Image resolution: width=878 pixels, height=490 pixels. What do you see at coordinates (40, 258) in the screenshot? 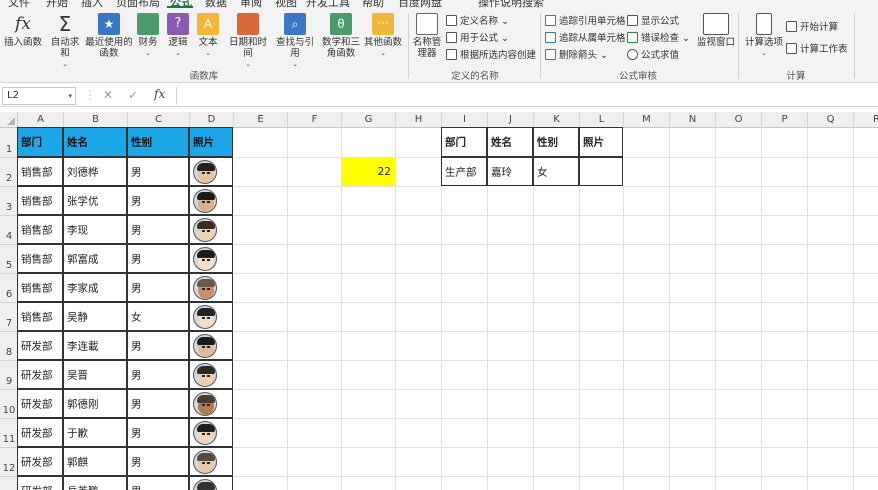
I see `cell-a5: 销售部` at bounding box center [40, 258].